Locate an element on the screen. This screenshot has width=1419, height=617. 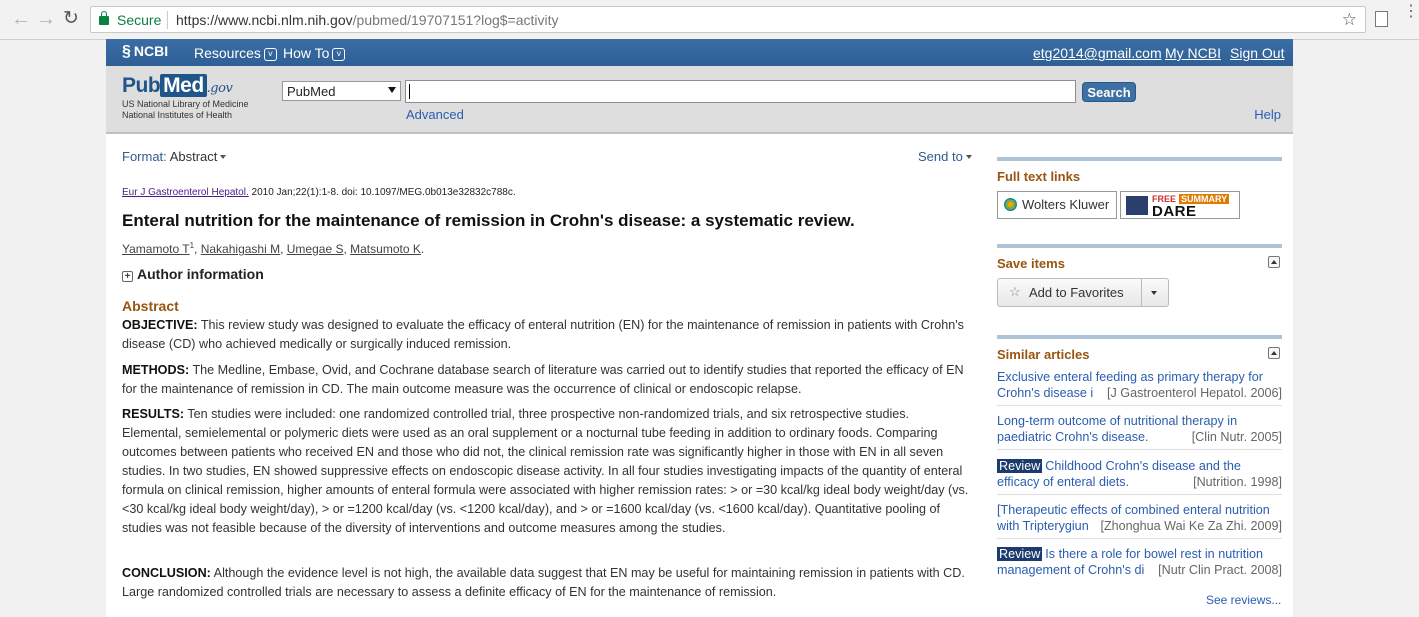
url-host: https://www.ncbi.nlm.nih.gov is located at coordinates (264, 20).